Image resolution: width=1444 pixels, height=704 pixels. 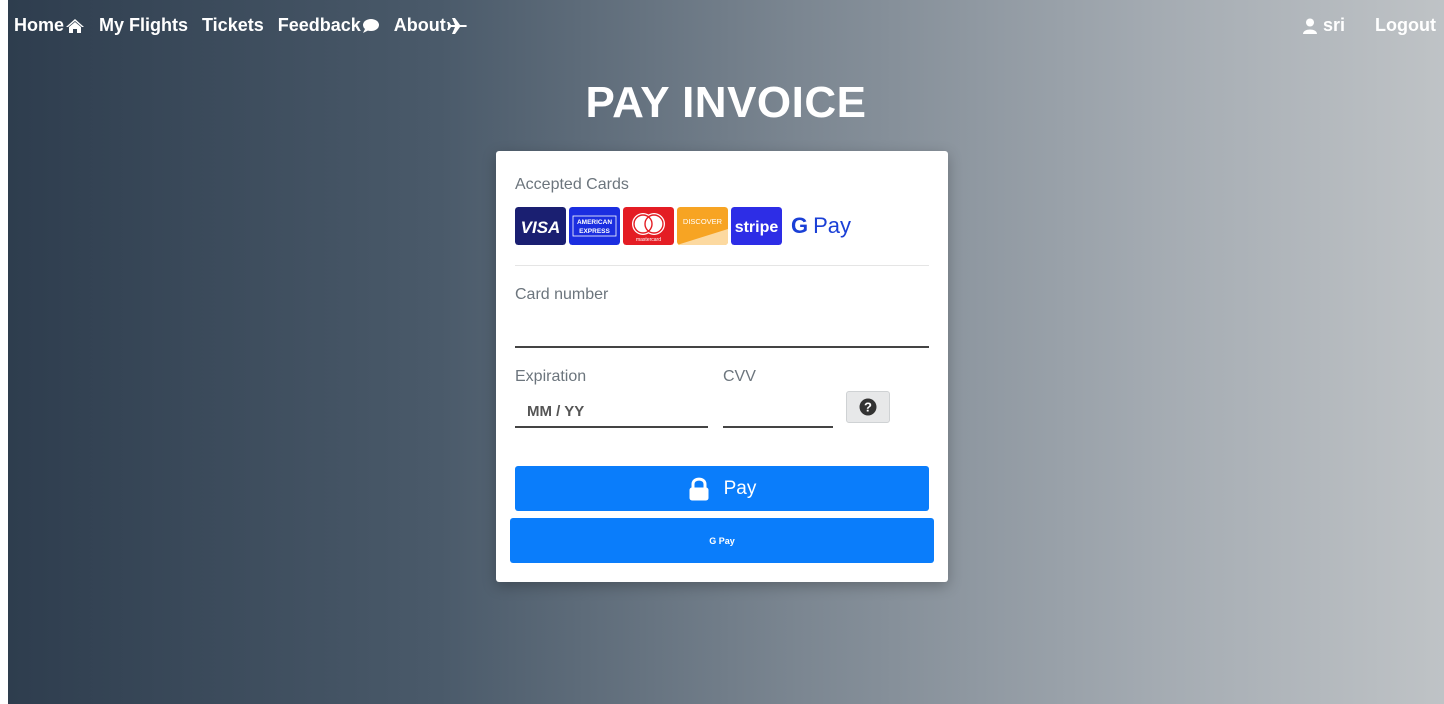 I want to click on svg-text: mastercard, so click(x=648, y=240).